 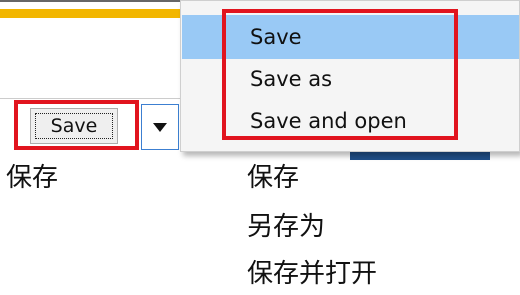 What do you see at coordinates (273, 178) in the screenshot?
I see `caption-menu-save-zh: 保存` at bounding box center [273, 178].